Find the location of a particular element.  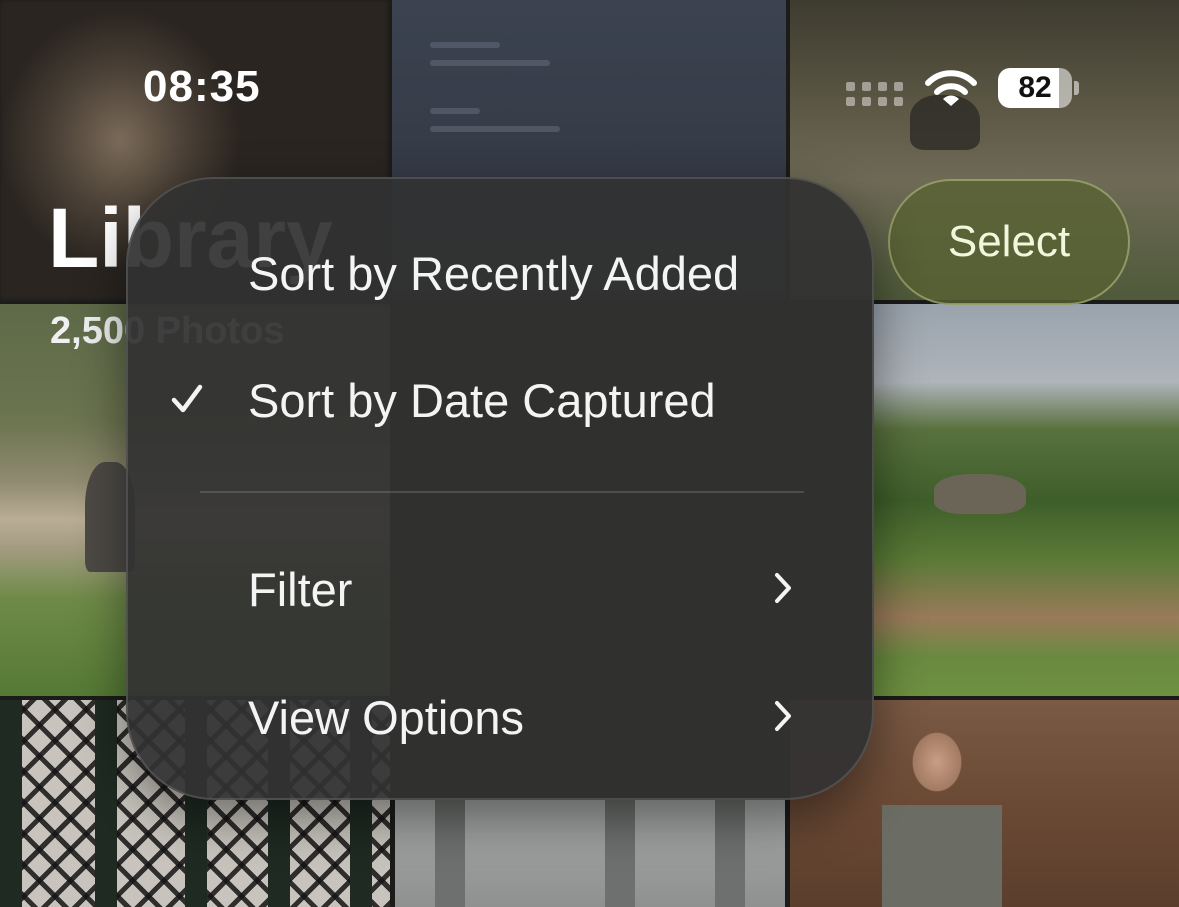

wifi-icon is located at coordinates (951, 89).